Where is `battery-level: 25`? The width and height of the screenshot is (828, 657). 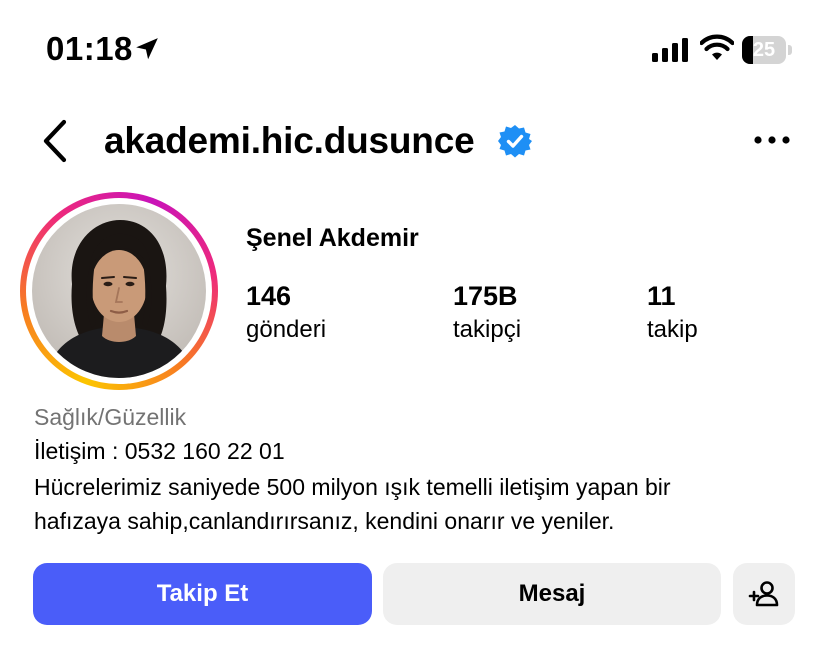
battery-level: 25 is located at coordinates (764, 50).